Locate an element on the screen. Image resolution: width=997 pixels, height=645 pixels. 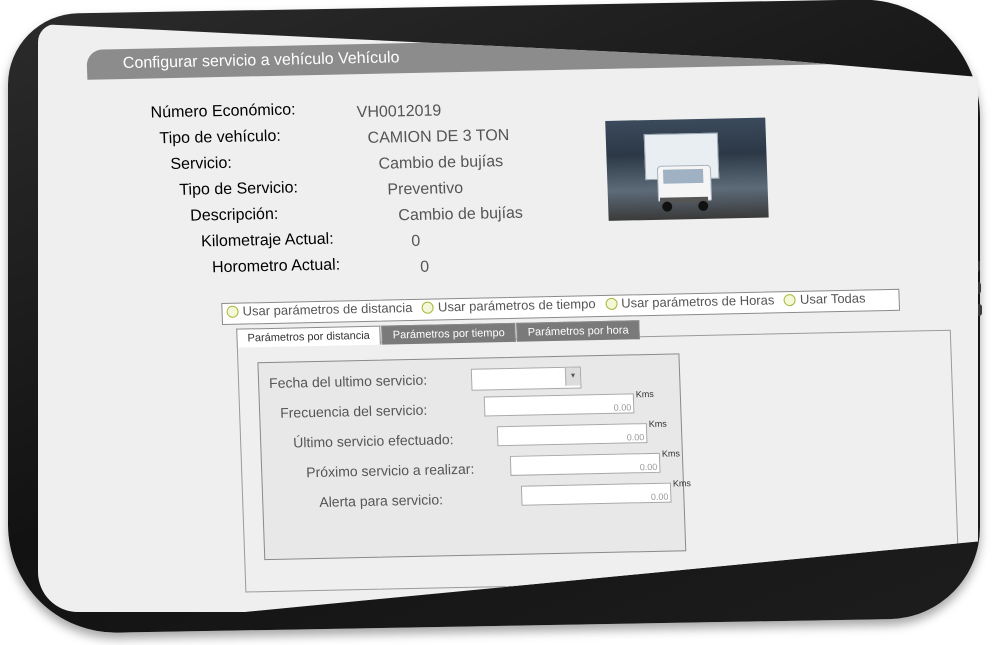
ultimo-label: Último servicio efectuado: is located at coordinates (373, 441).